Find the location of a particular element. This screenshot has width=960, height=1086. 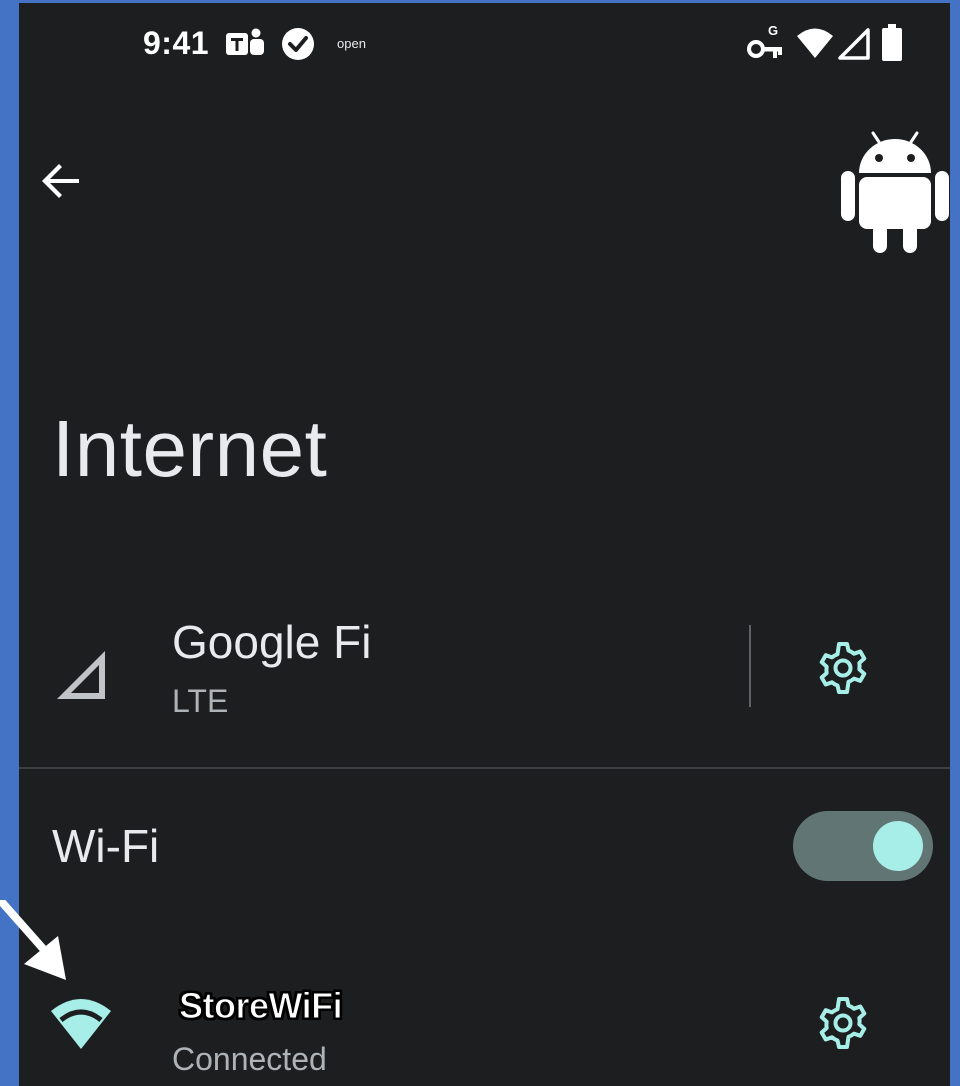

divider is located at coordinates (750, 666).